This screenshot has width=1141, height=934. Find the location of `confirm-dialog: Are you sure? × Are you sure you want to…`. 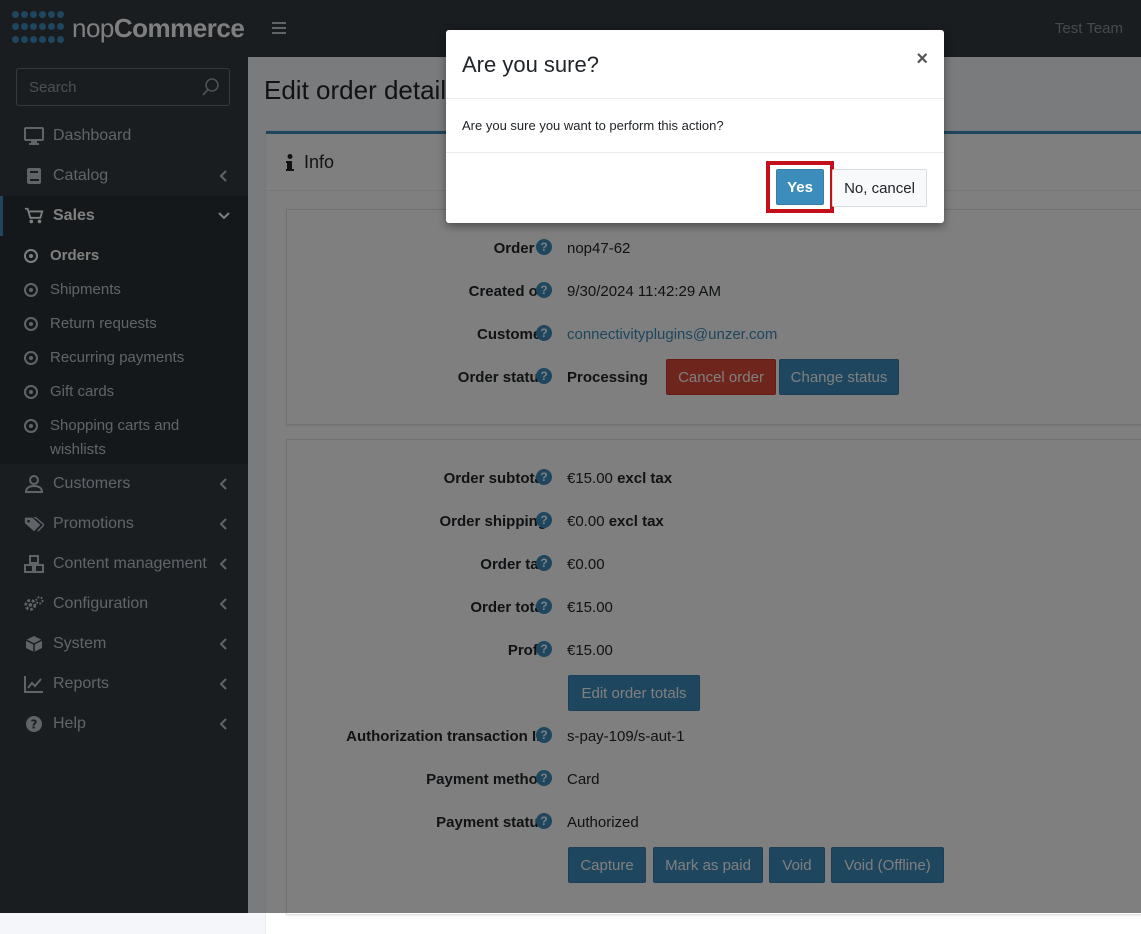

confirm-dialog: Are you sure? × Are you sure you want to… is located at coordinates (695, 126).